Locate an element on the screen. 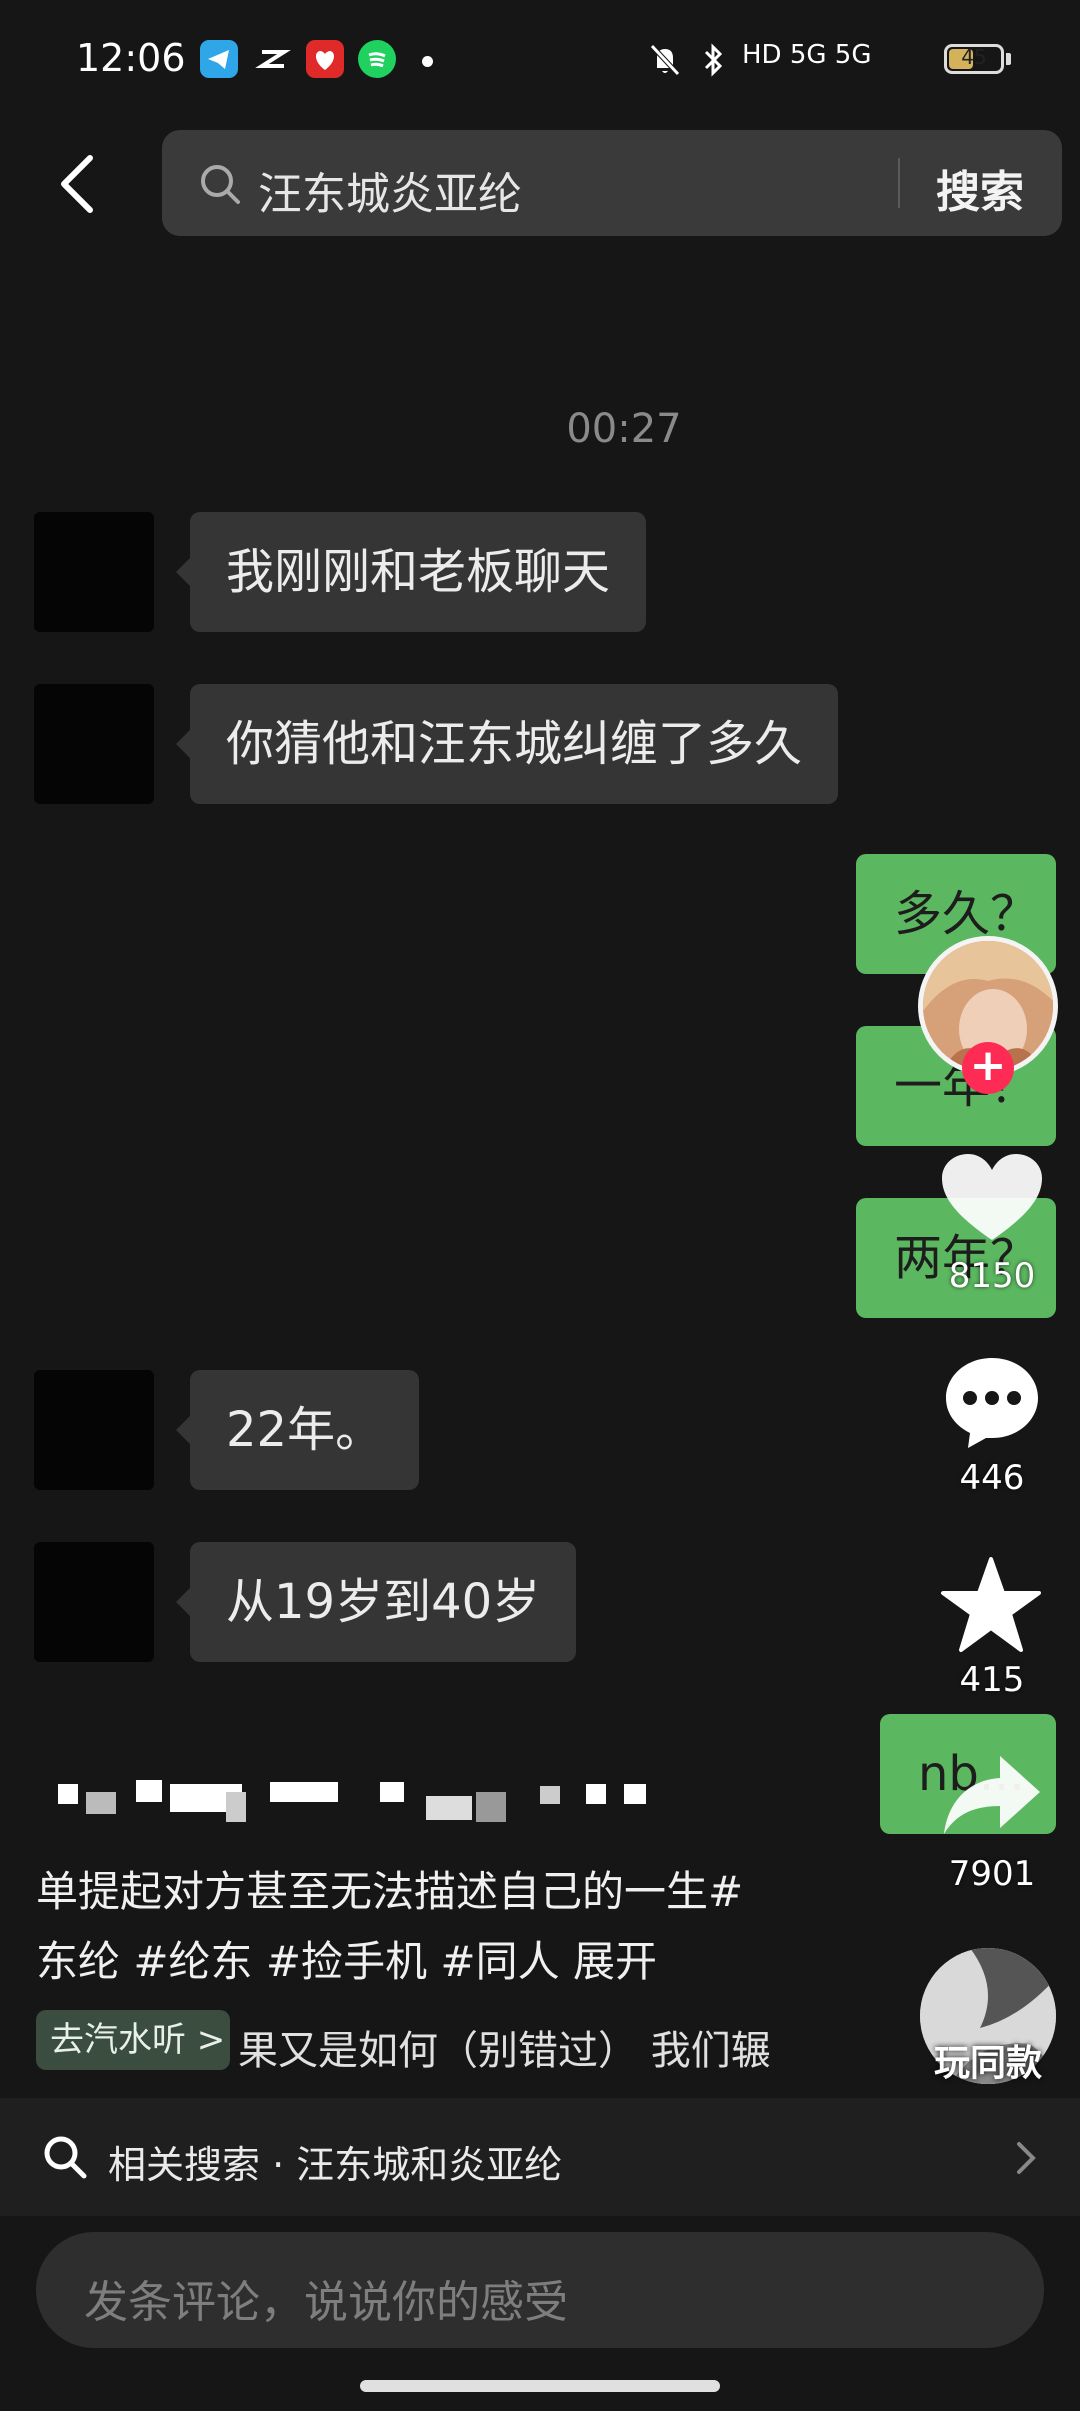 The image size is (1080, 2411). back-button is located at coordinates (78, 184).